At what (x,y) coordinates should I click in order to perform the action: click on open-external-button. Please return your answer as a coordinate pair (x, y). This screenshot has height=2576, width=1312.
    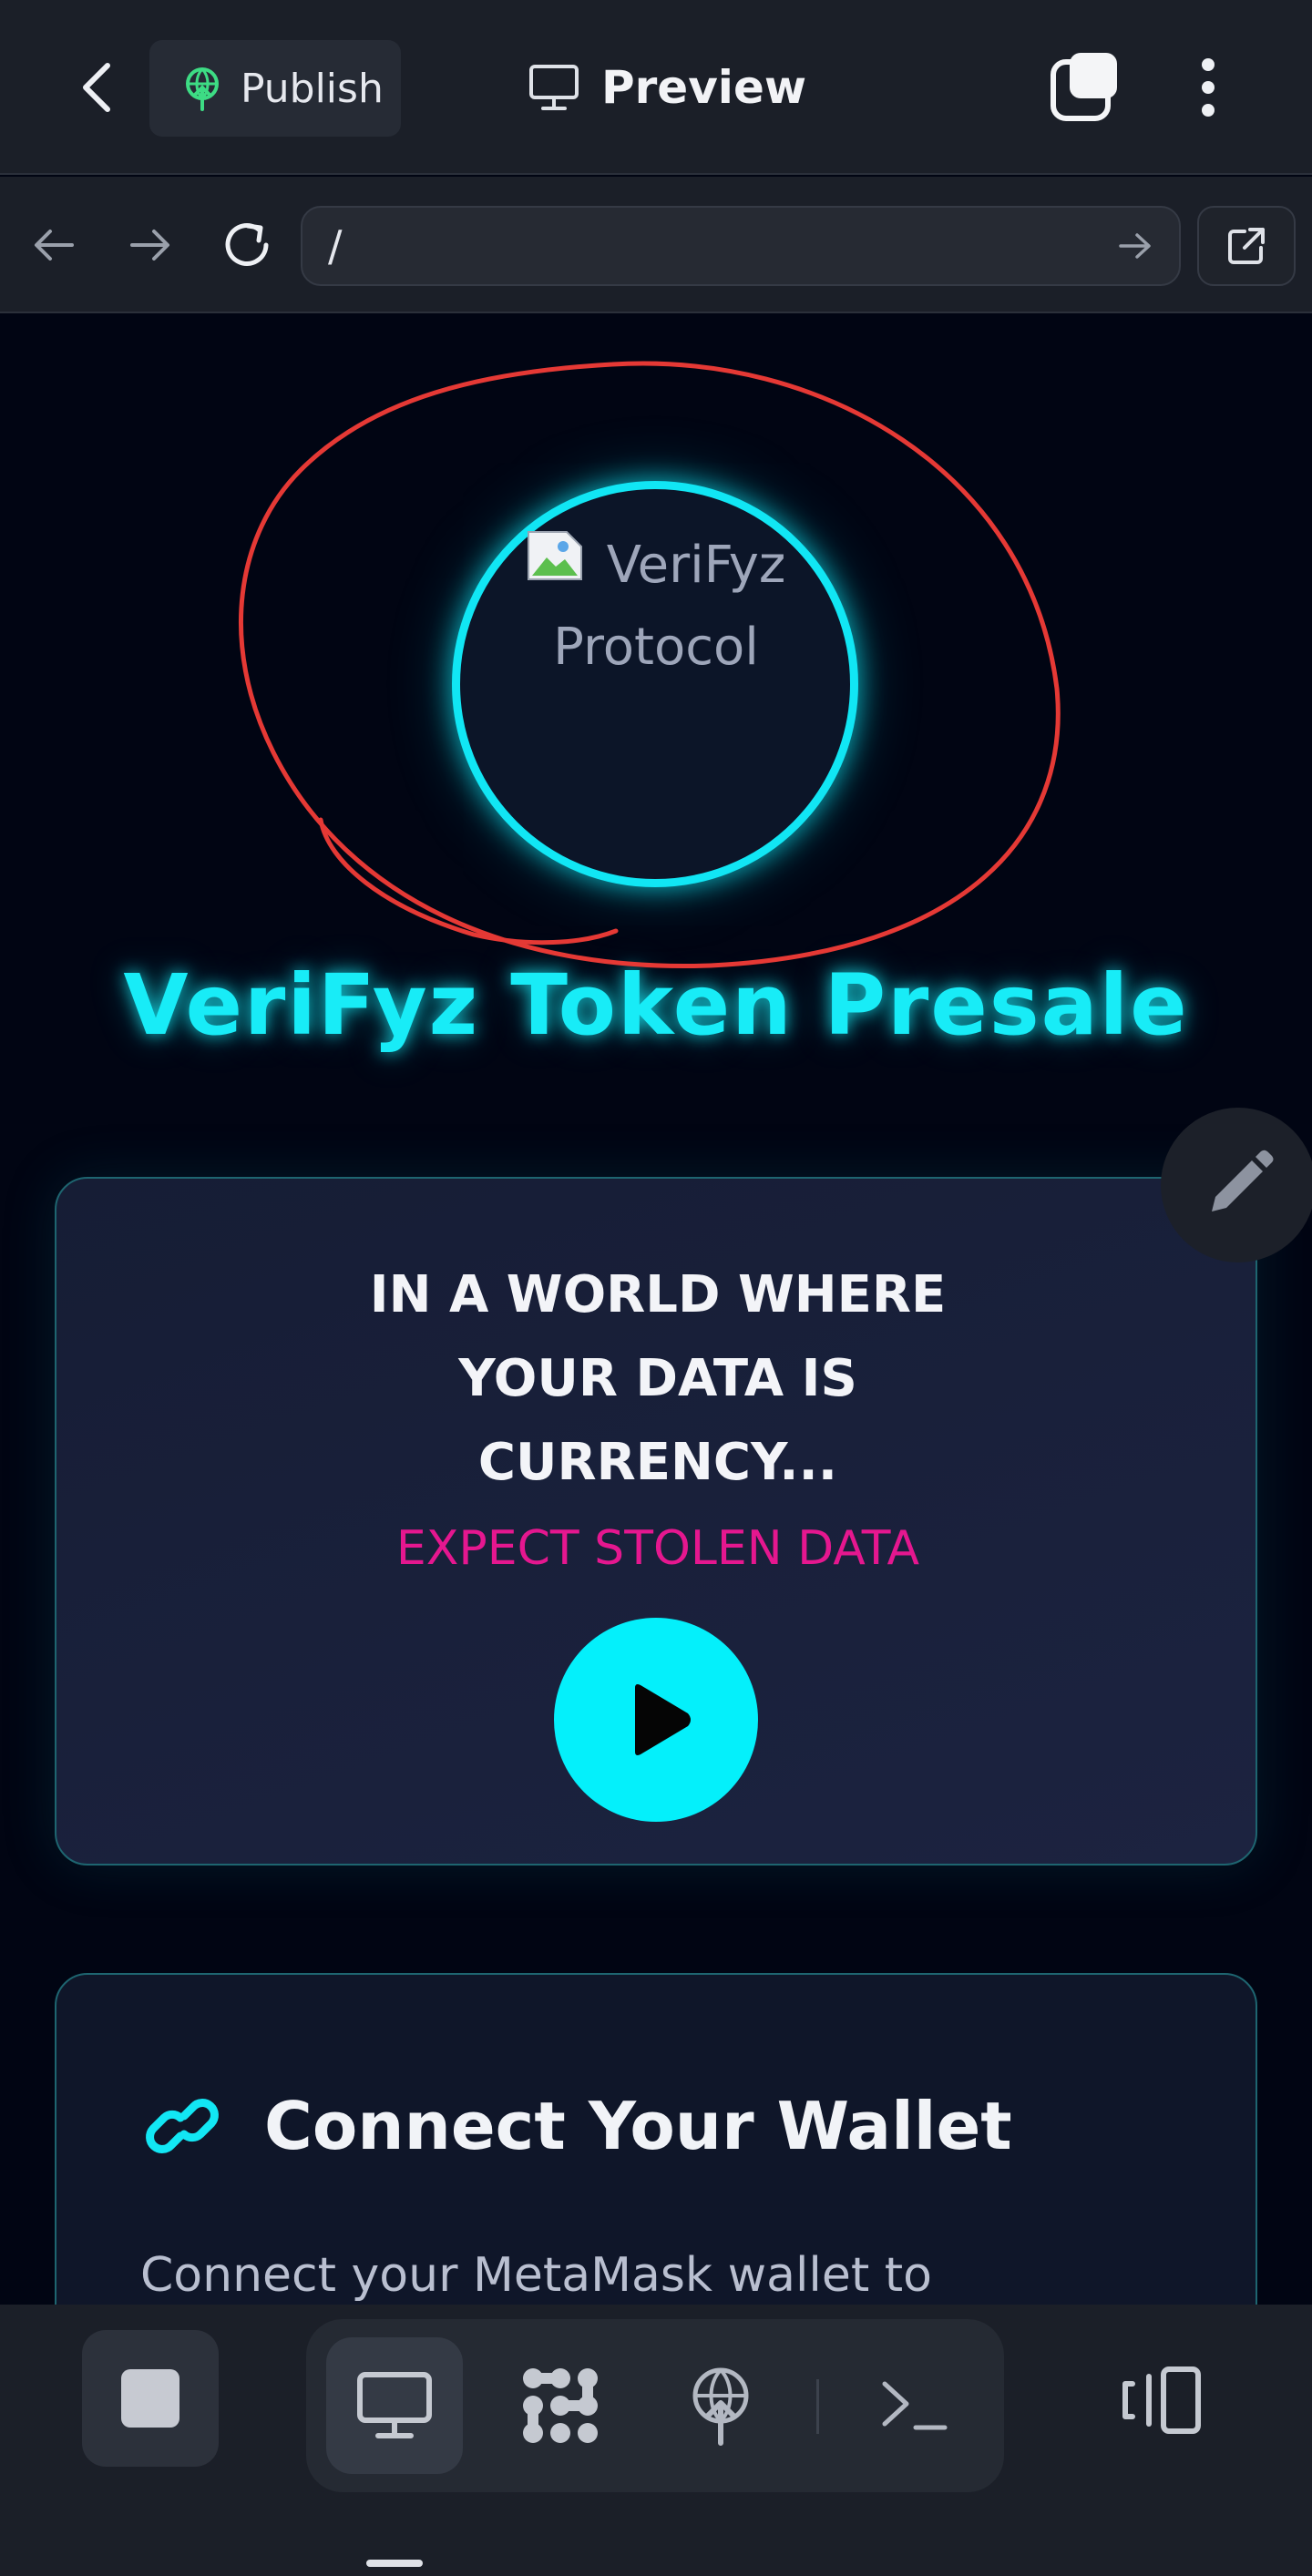
    Looking at the image, I should click on (1246, 246).